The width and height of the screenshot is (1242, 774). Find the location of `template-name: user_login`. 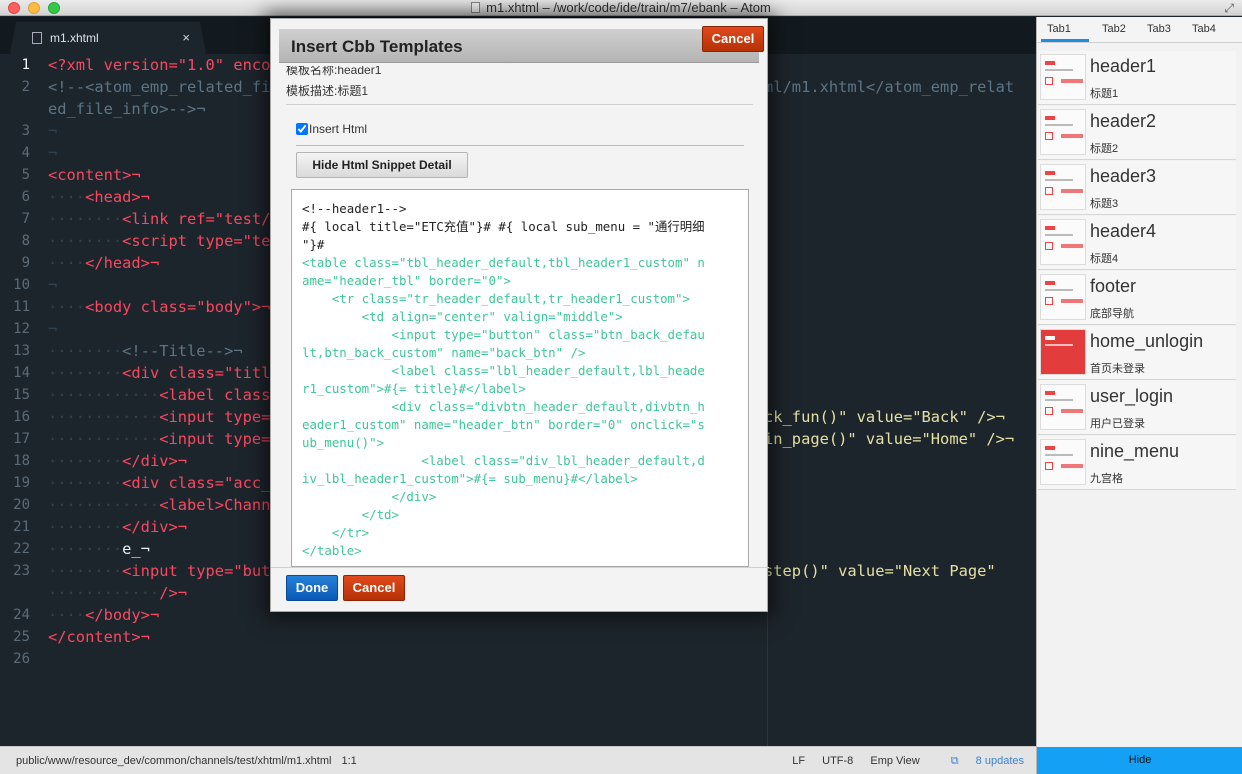

template-name: user_login is located at coordinates (1132, 396).